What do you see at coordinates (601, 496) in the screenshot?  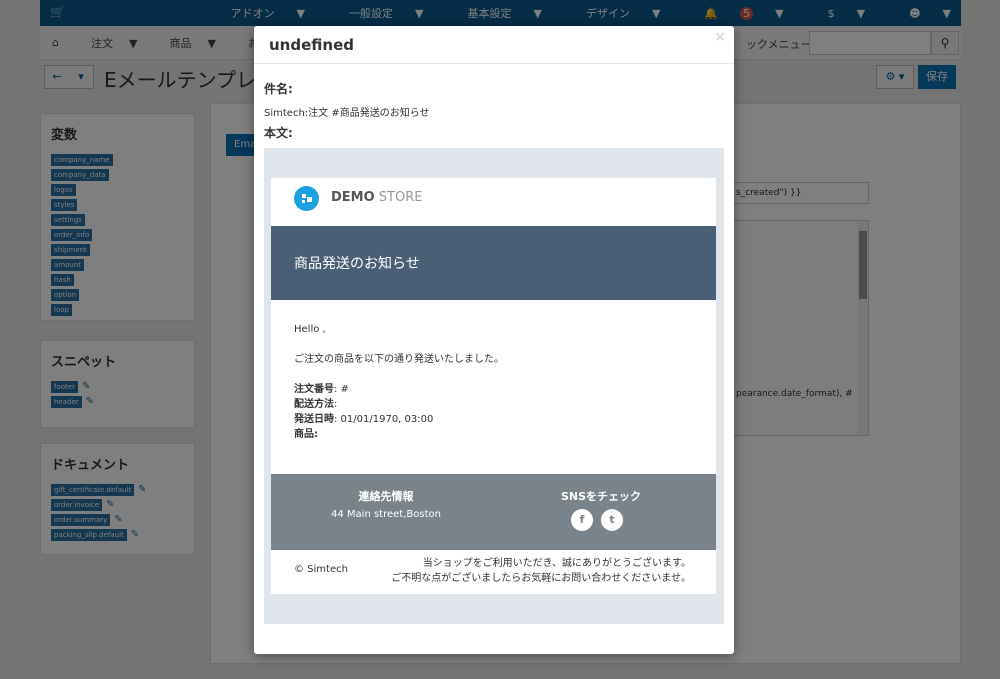 I see `sns-title: SNSをチェック` at bounding box center [601, 496].